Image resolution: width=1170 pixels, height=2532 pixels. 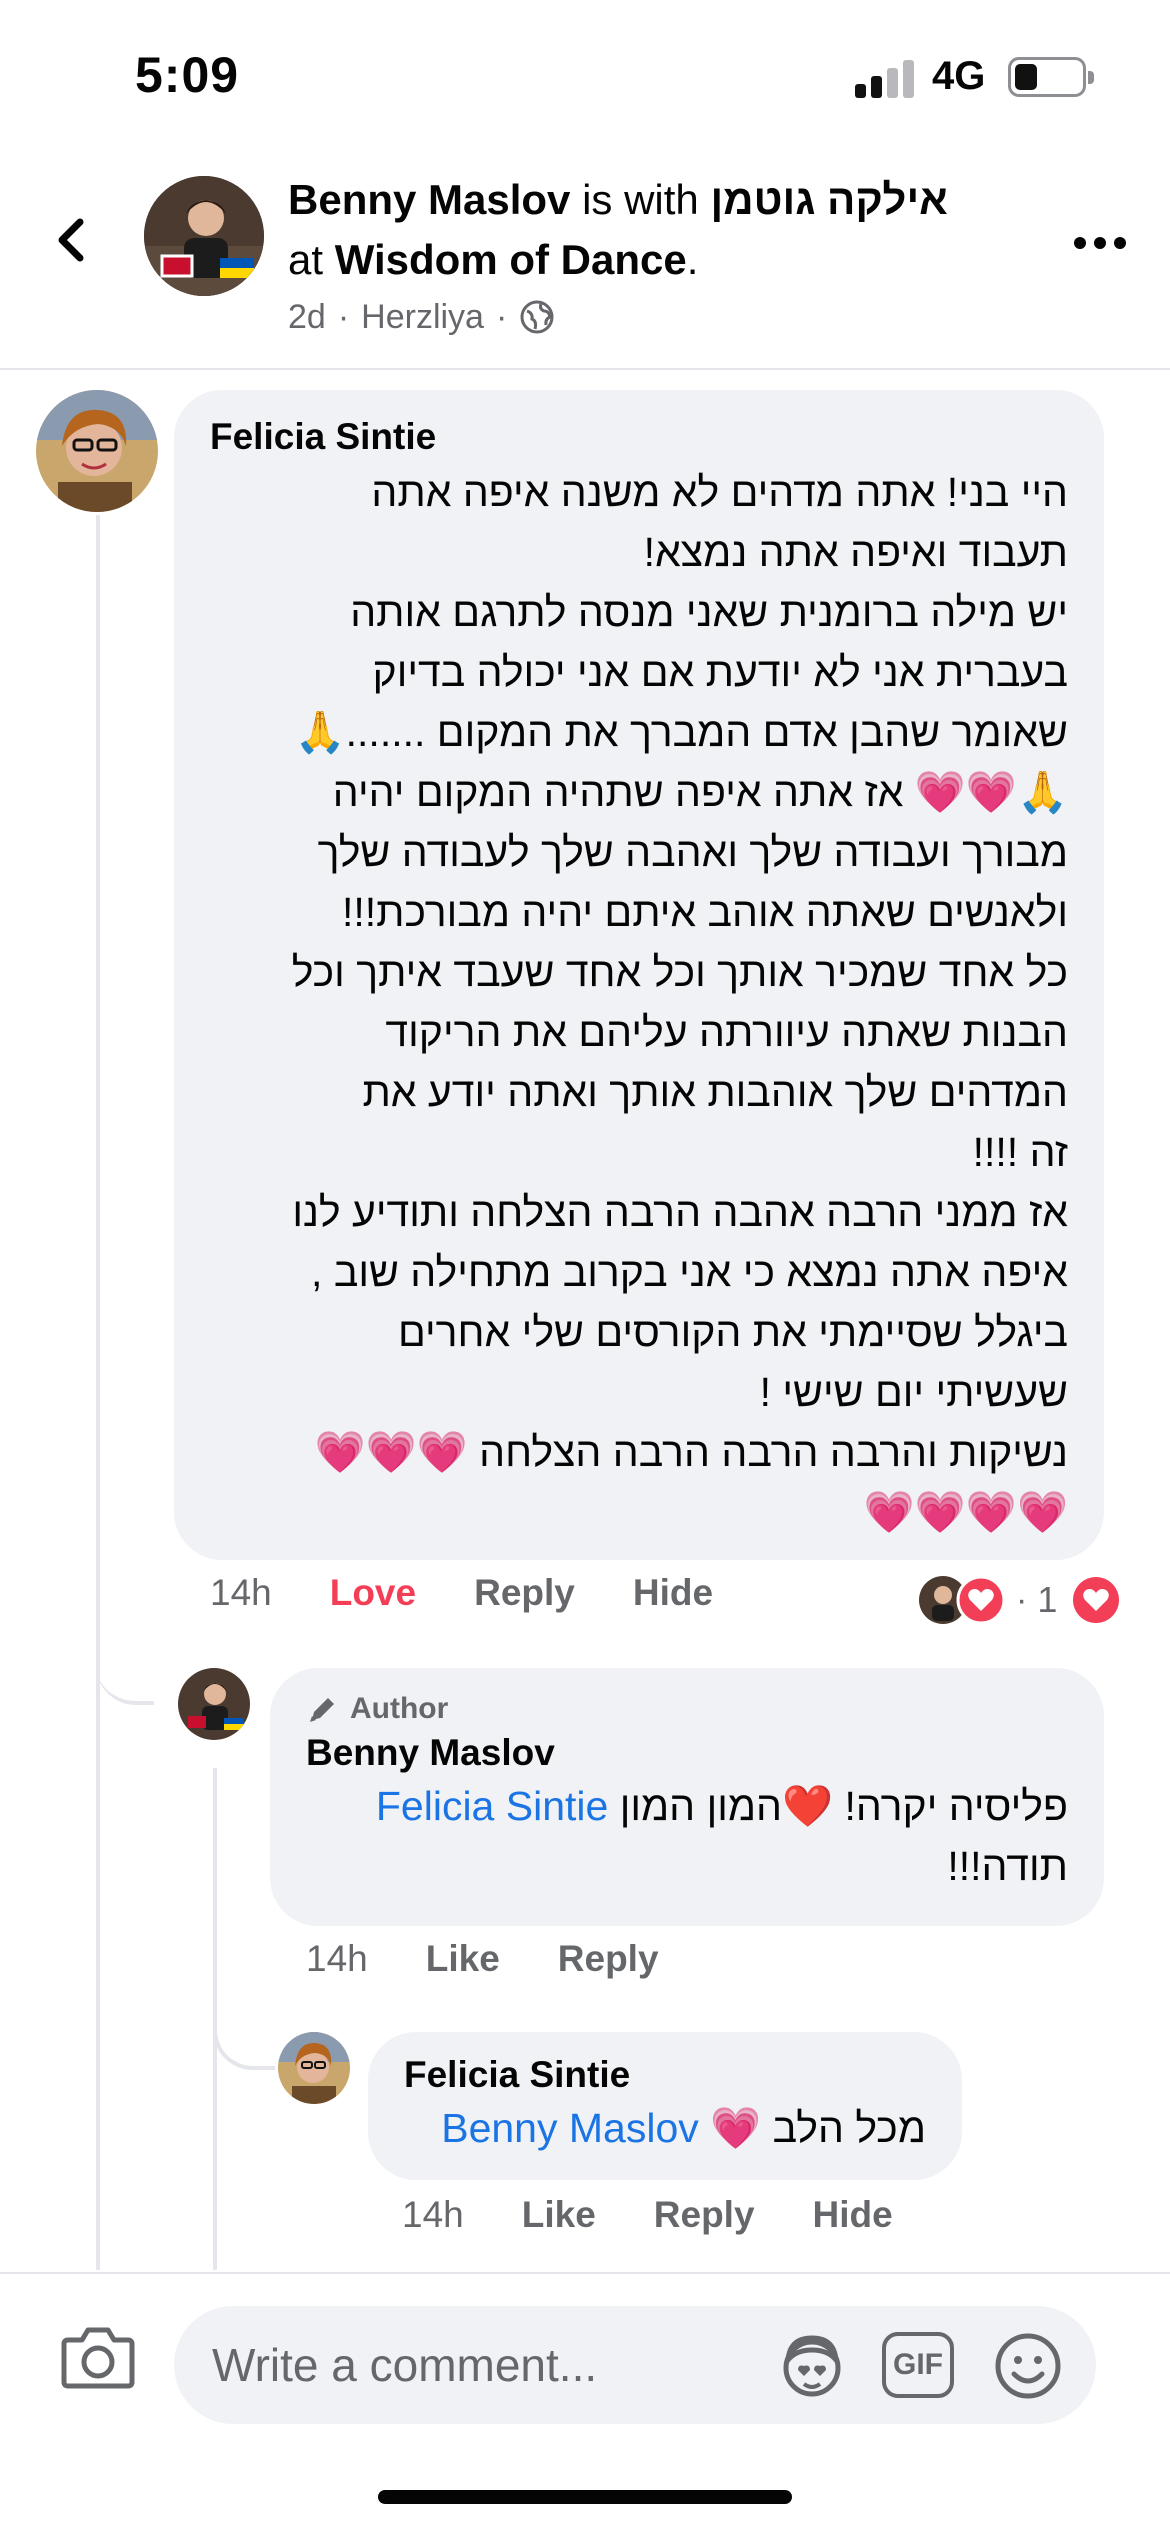 I want to click on mention-link: Benny Maslov, so click(x=570, y=2128).